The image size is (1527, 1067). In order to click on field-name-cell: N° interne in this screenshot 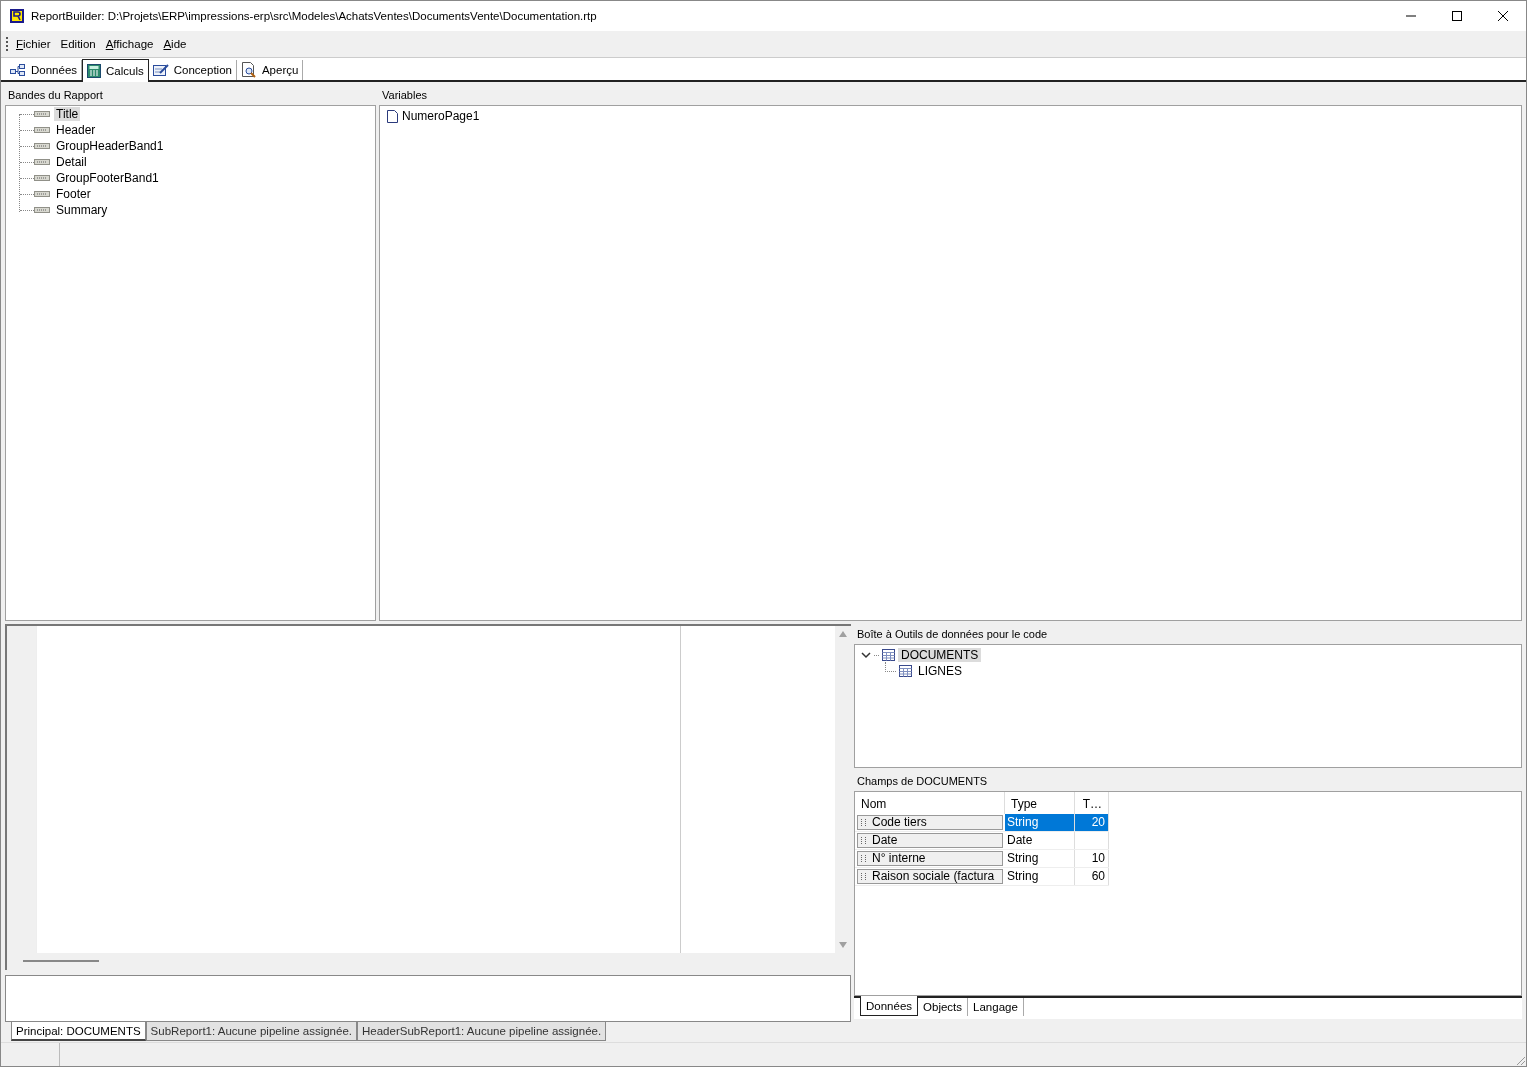, I will do `click(930, 858)`.